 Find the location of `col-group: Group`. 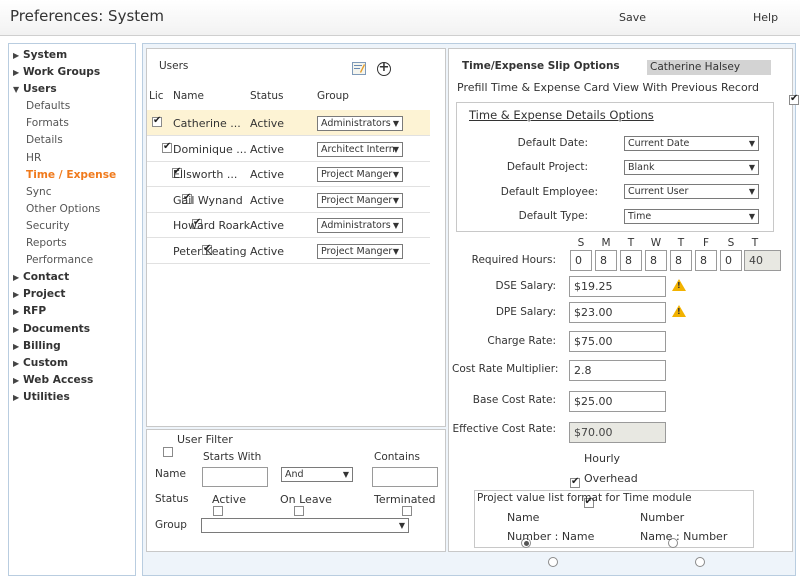

col-group: Group is located at coordinates (333, 96).